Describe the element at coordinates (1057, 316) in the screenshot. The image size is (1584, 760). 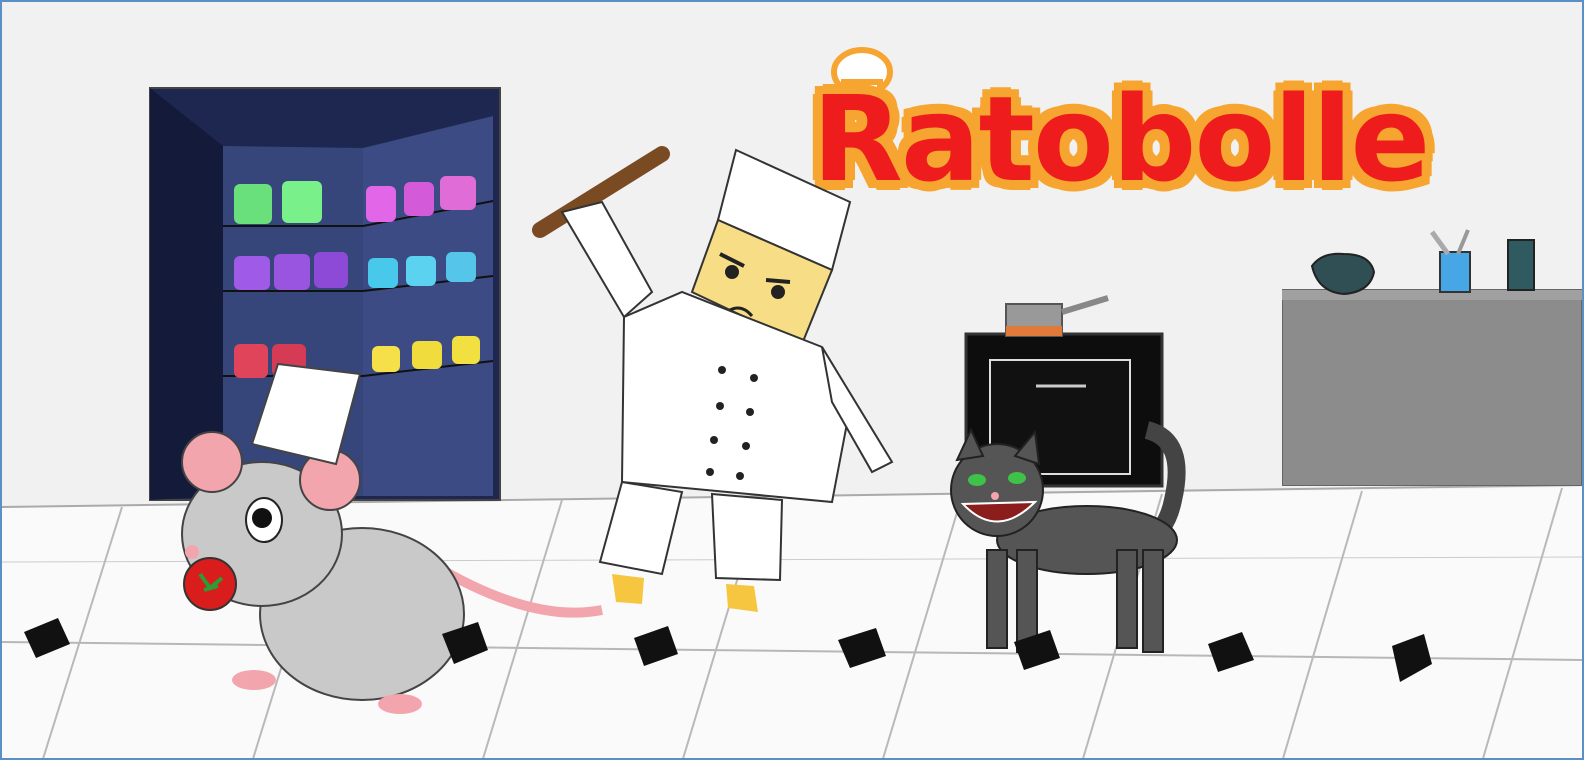
I see `saucepan-icon` at that location.